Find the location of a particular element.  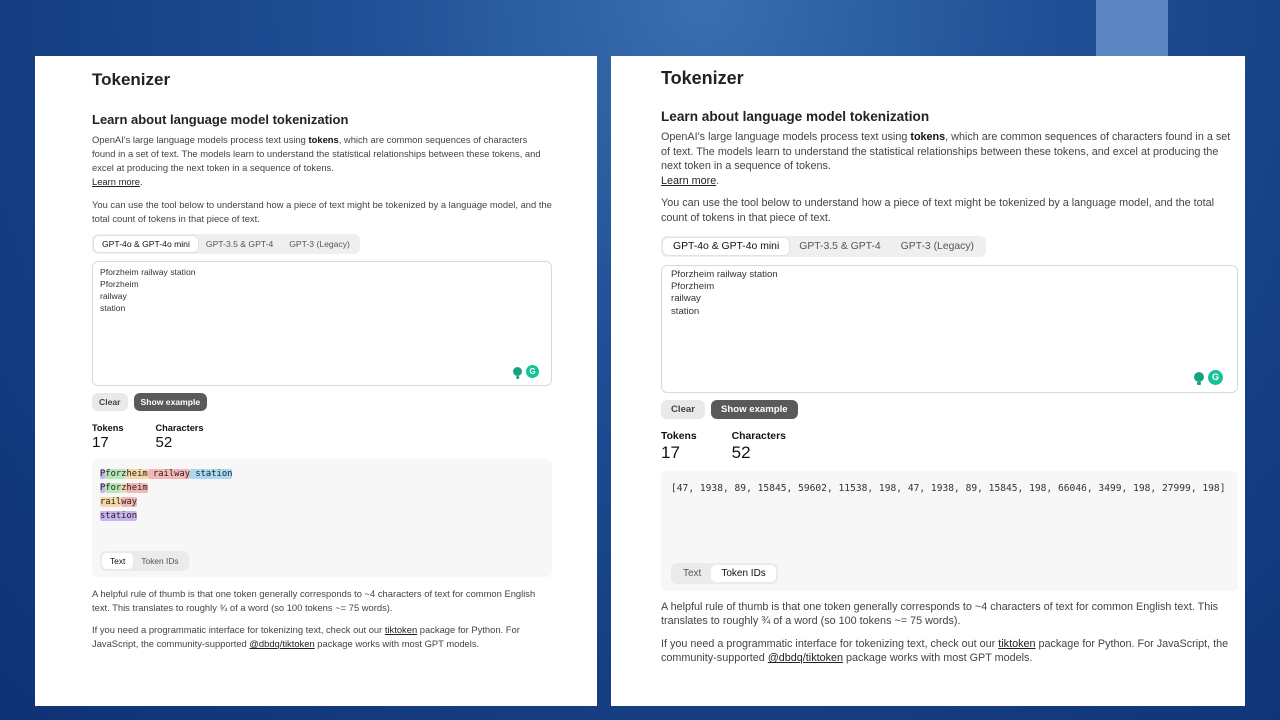

token-chip: railway is located at coordinates (169, 474).